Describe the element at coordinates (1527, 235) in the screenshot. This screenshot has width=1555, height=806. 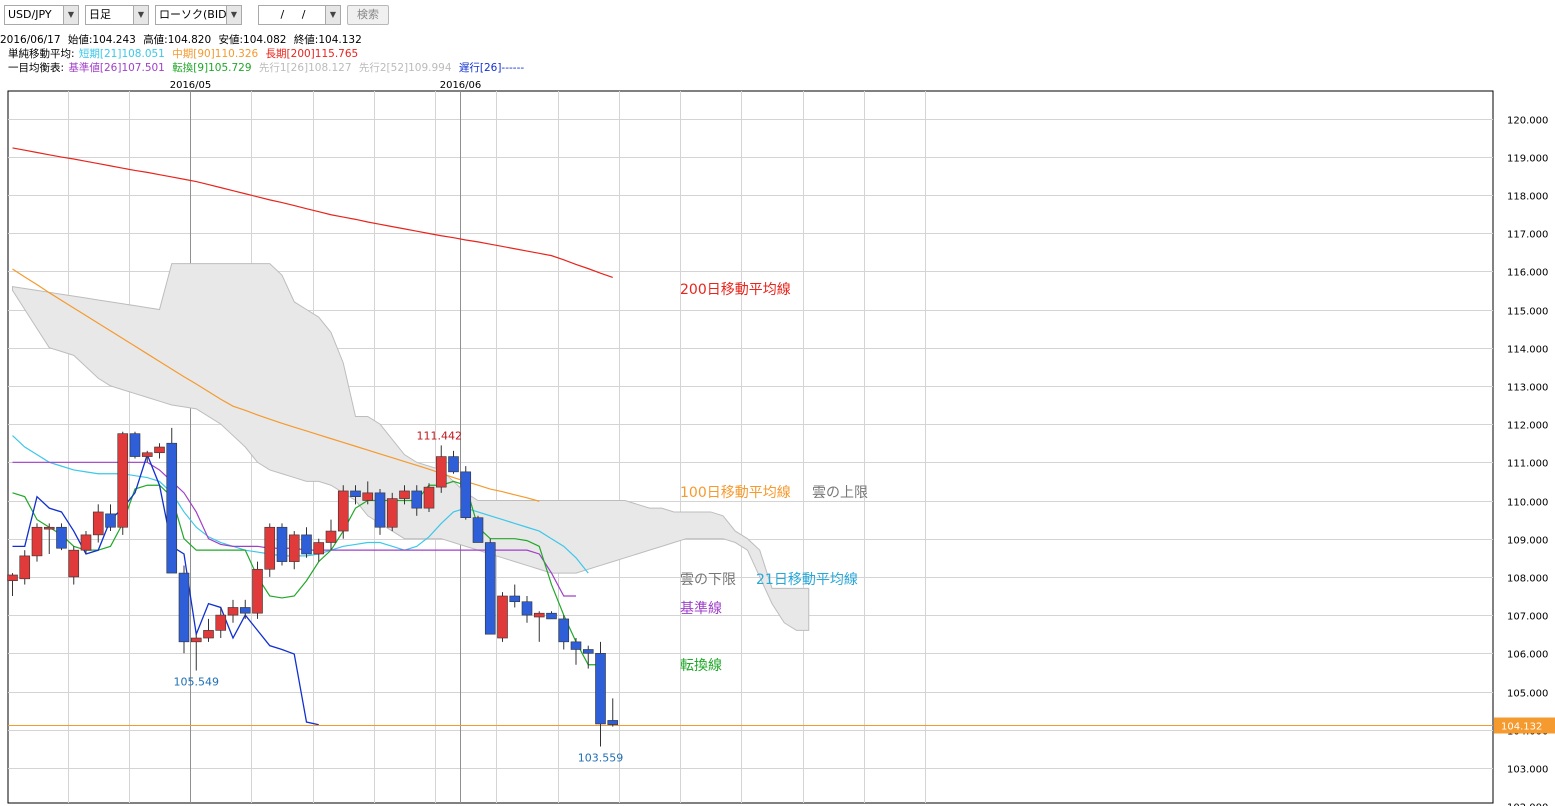
I see `y-tick-label: 117.000` at that location.